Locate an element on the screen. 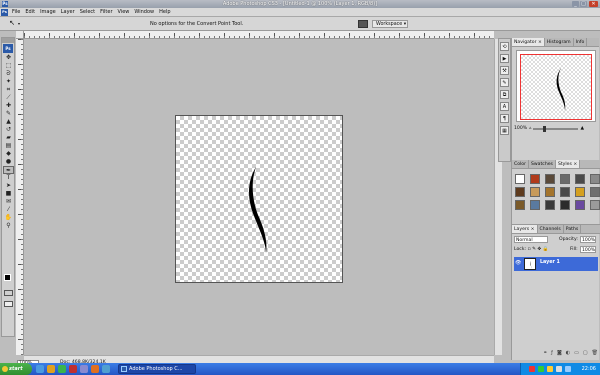 Image resolution: width=600 pixels, height=375 pixels. horizontal-ruler is located at coordinates (259, 35).